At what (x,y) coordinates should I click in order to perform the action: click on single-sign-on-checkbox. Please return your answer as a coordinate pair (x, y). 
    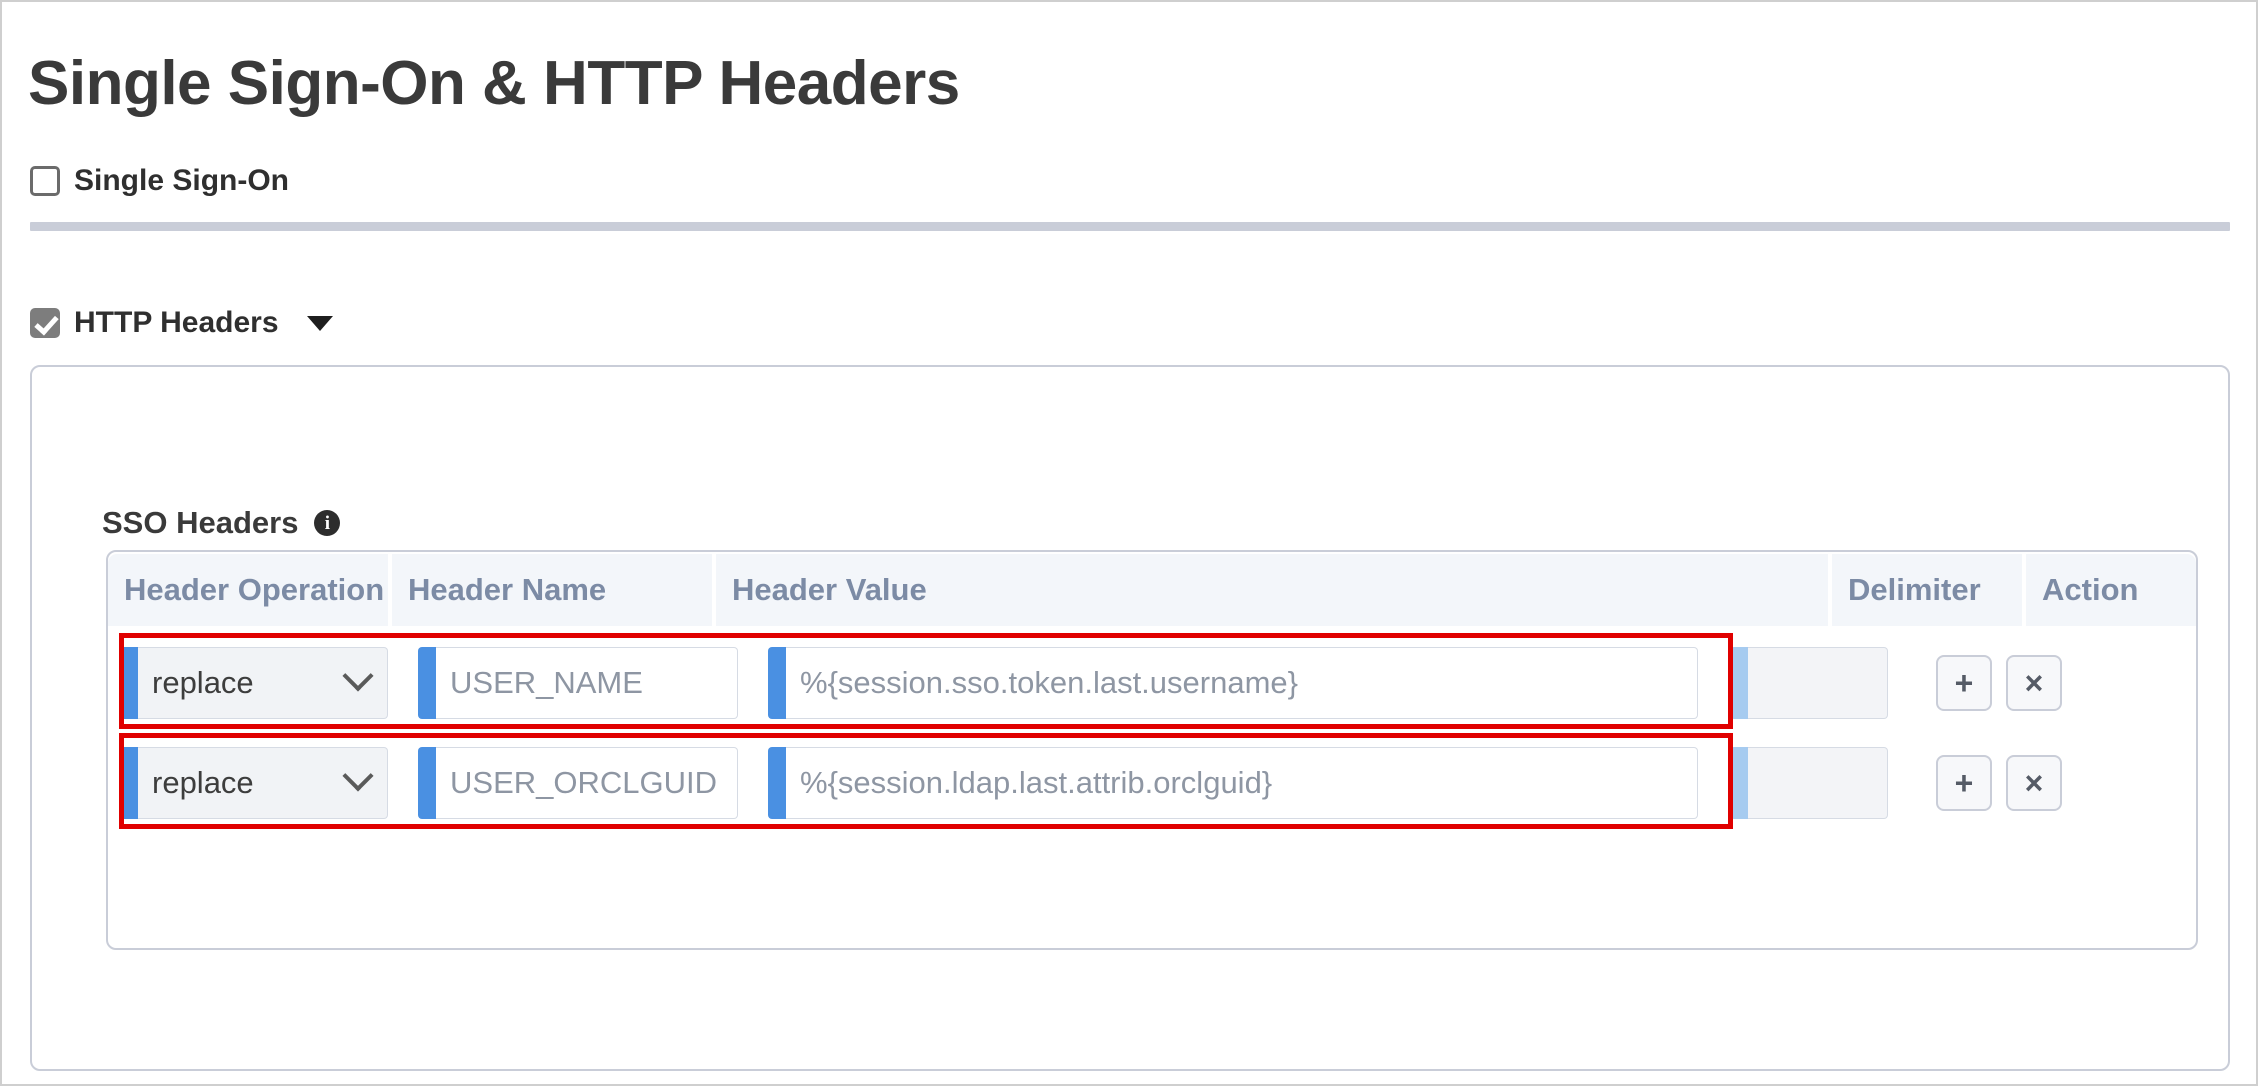
    Looking at the image, I should click on (45, 181).